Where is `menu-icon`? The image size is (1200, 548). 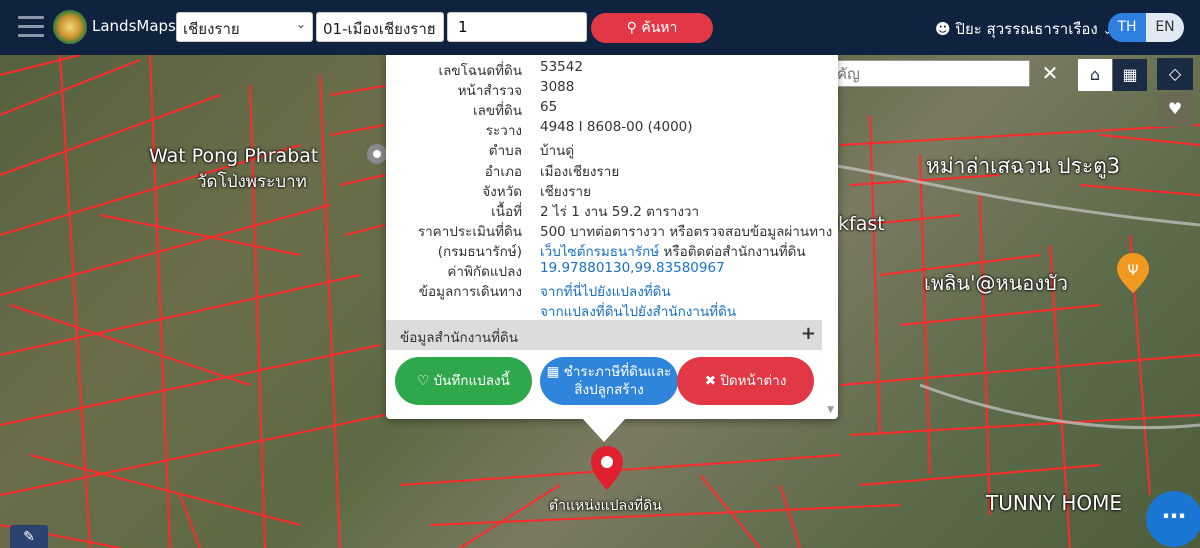 menu-icon is located at coordinates (31, 27).